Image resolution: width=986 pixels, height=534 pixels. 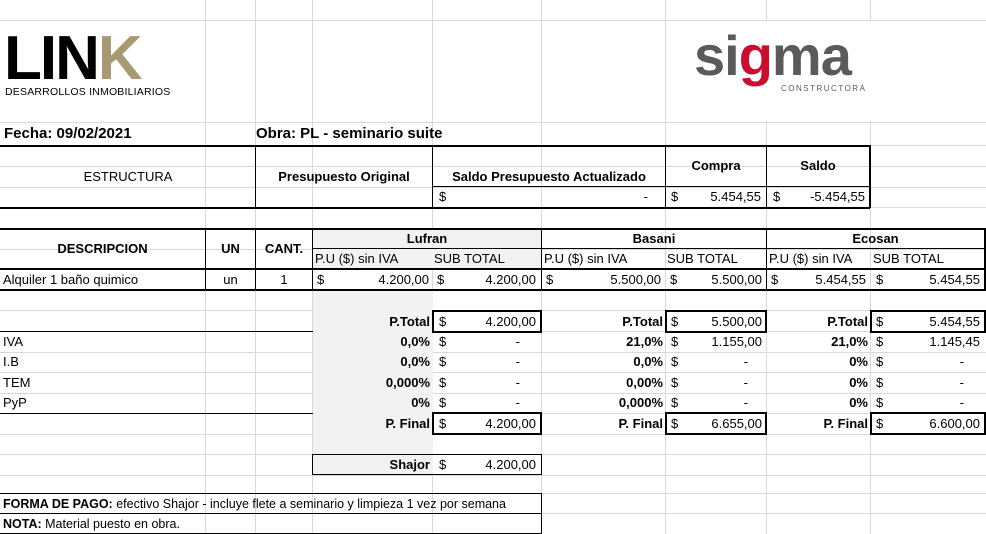 What do you see at coordinates (745, 361) in the screenshot?
I see `basani-ib-amount: -` at bounding box center [745, 361].